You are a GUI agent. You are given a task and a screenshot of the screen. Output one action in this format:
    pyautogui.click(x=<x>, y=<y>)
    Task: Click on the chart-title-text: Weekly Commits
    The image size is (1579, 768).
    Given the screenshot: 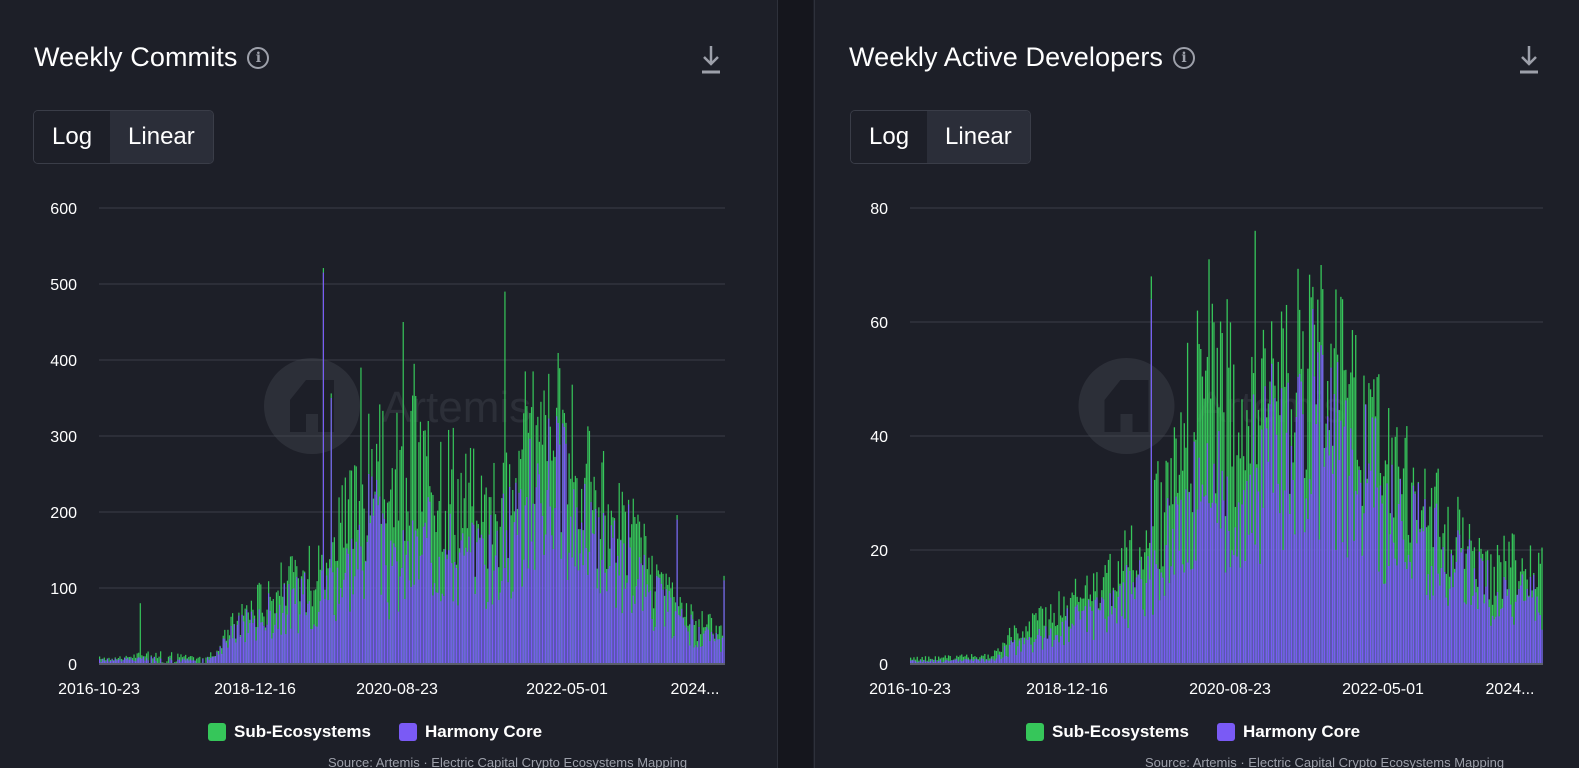 What is the action you would take?
    pyautogui.click(x=136, y=57)
    